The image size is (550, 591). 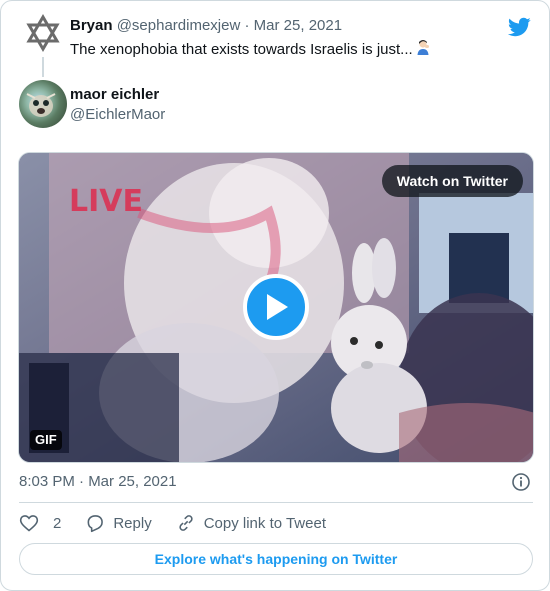 I want to click on copy-link-button: Copy link to Tweet, so click(x=251, y=523).